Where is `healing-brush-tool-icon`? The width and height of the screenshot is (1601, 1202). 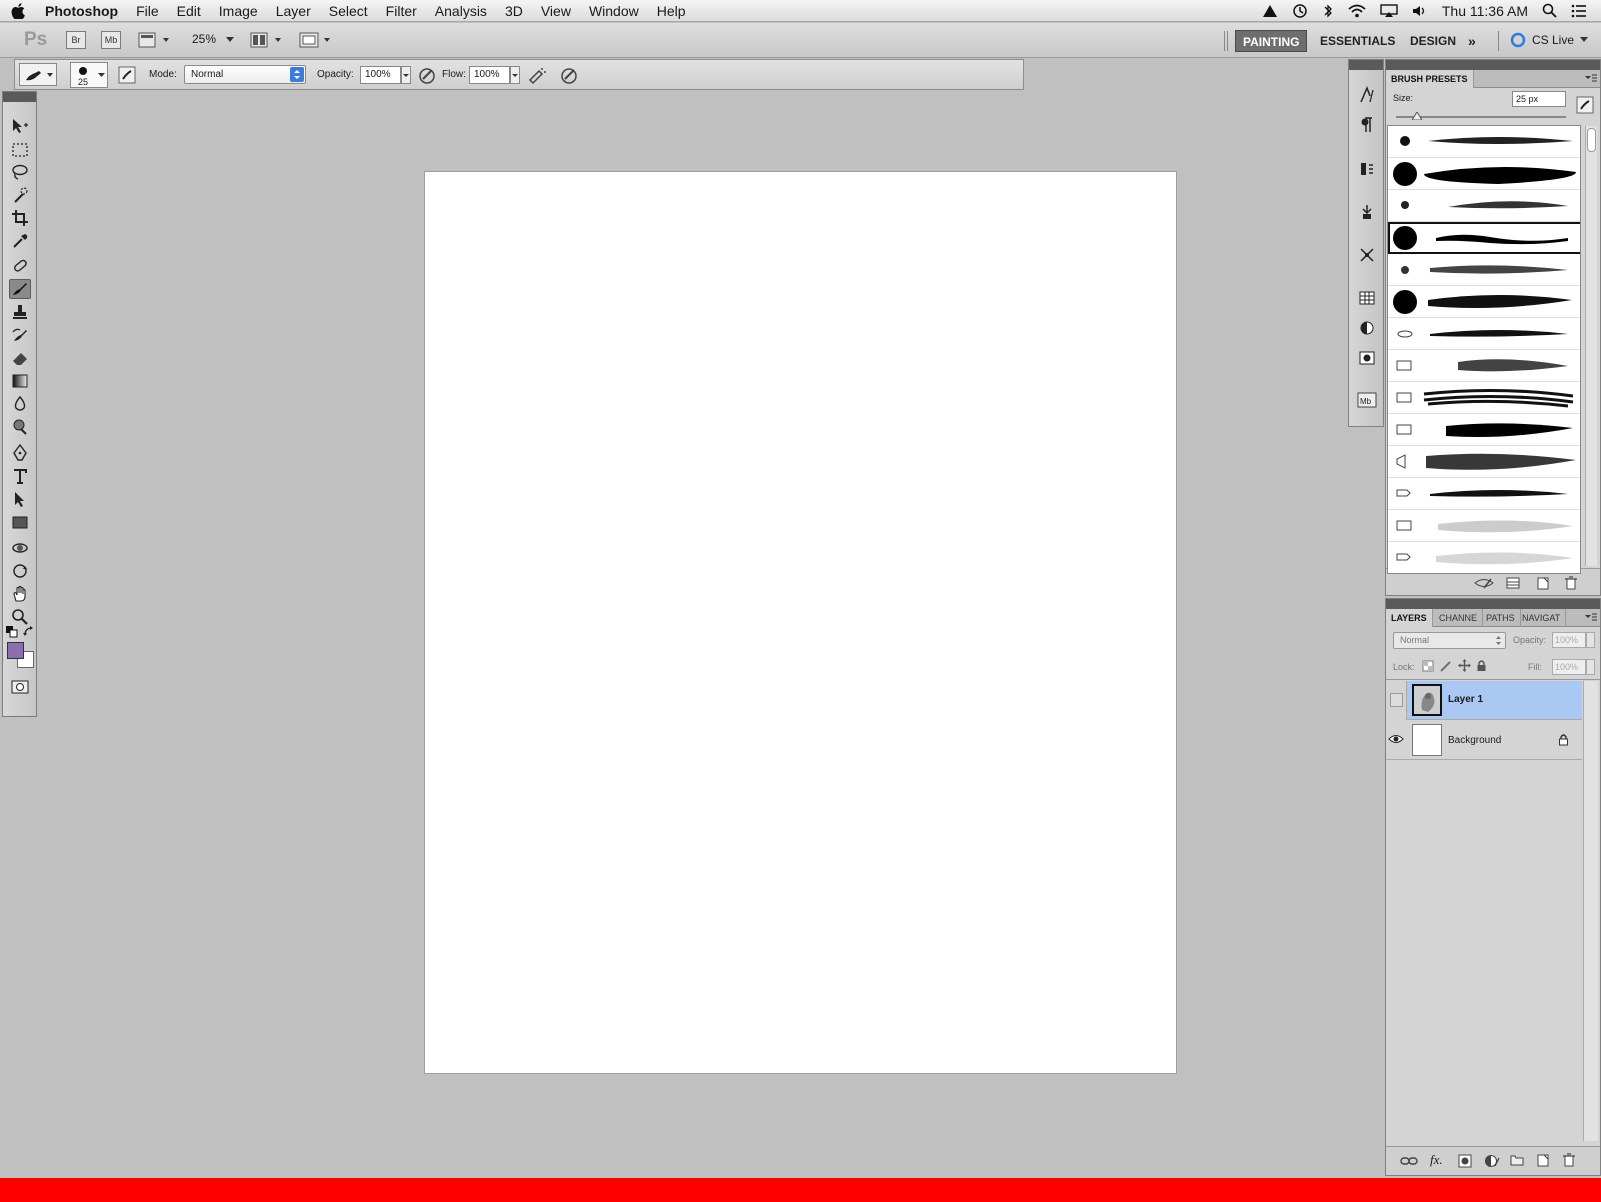 healing-brush-tool-icon is located at coordinates (20, 266).